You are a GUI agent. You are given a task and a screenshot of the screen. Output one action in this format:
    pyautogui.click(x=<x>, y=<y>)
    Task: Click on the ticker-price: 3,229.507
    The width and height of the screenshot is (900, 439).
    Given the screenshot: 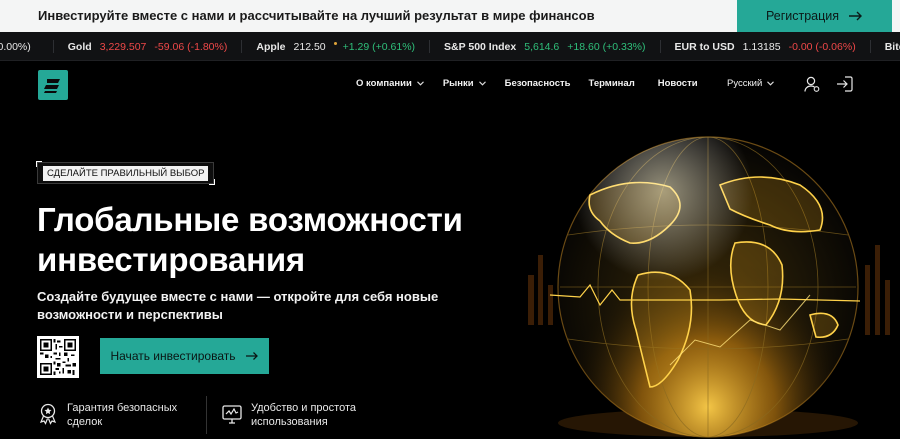 What is the action you would take?
    pyautogui.click(x=123, y=46)
    